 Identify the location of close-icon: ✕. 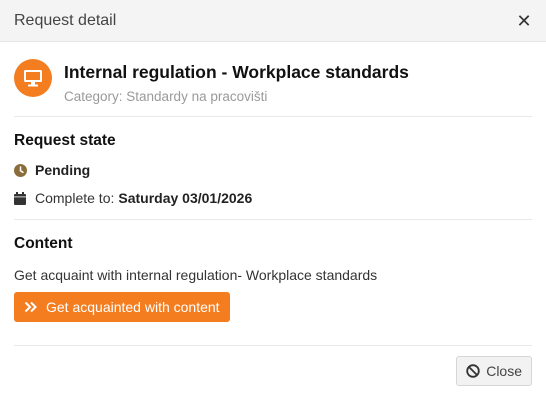
(524, 21).